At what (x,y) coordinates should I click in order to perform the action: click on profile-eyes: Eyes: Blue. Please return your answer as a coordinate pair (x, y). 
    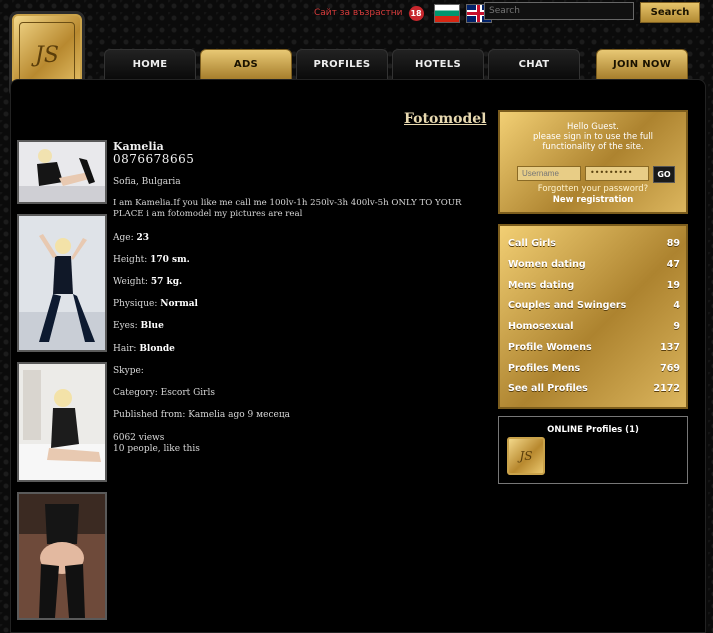
    Looking at the image, I should click on (138, 326).